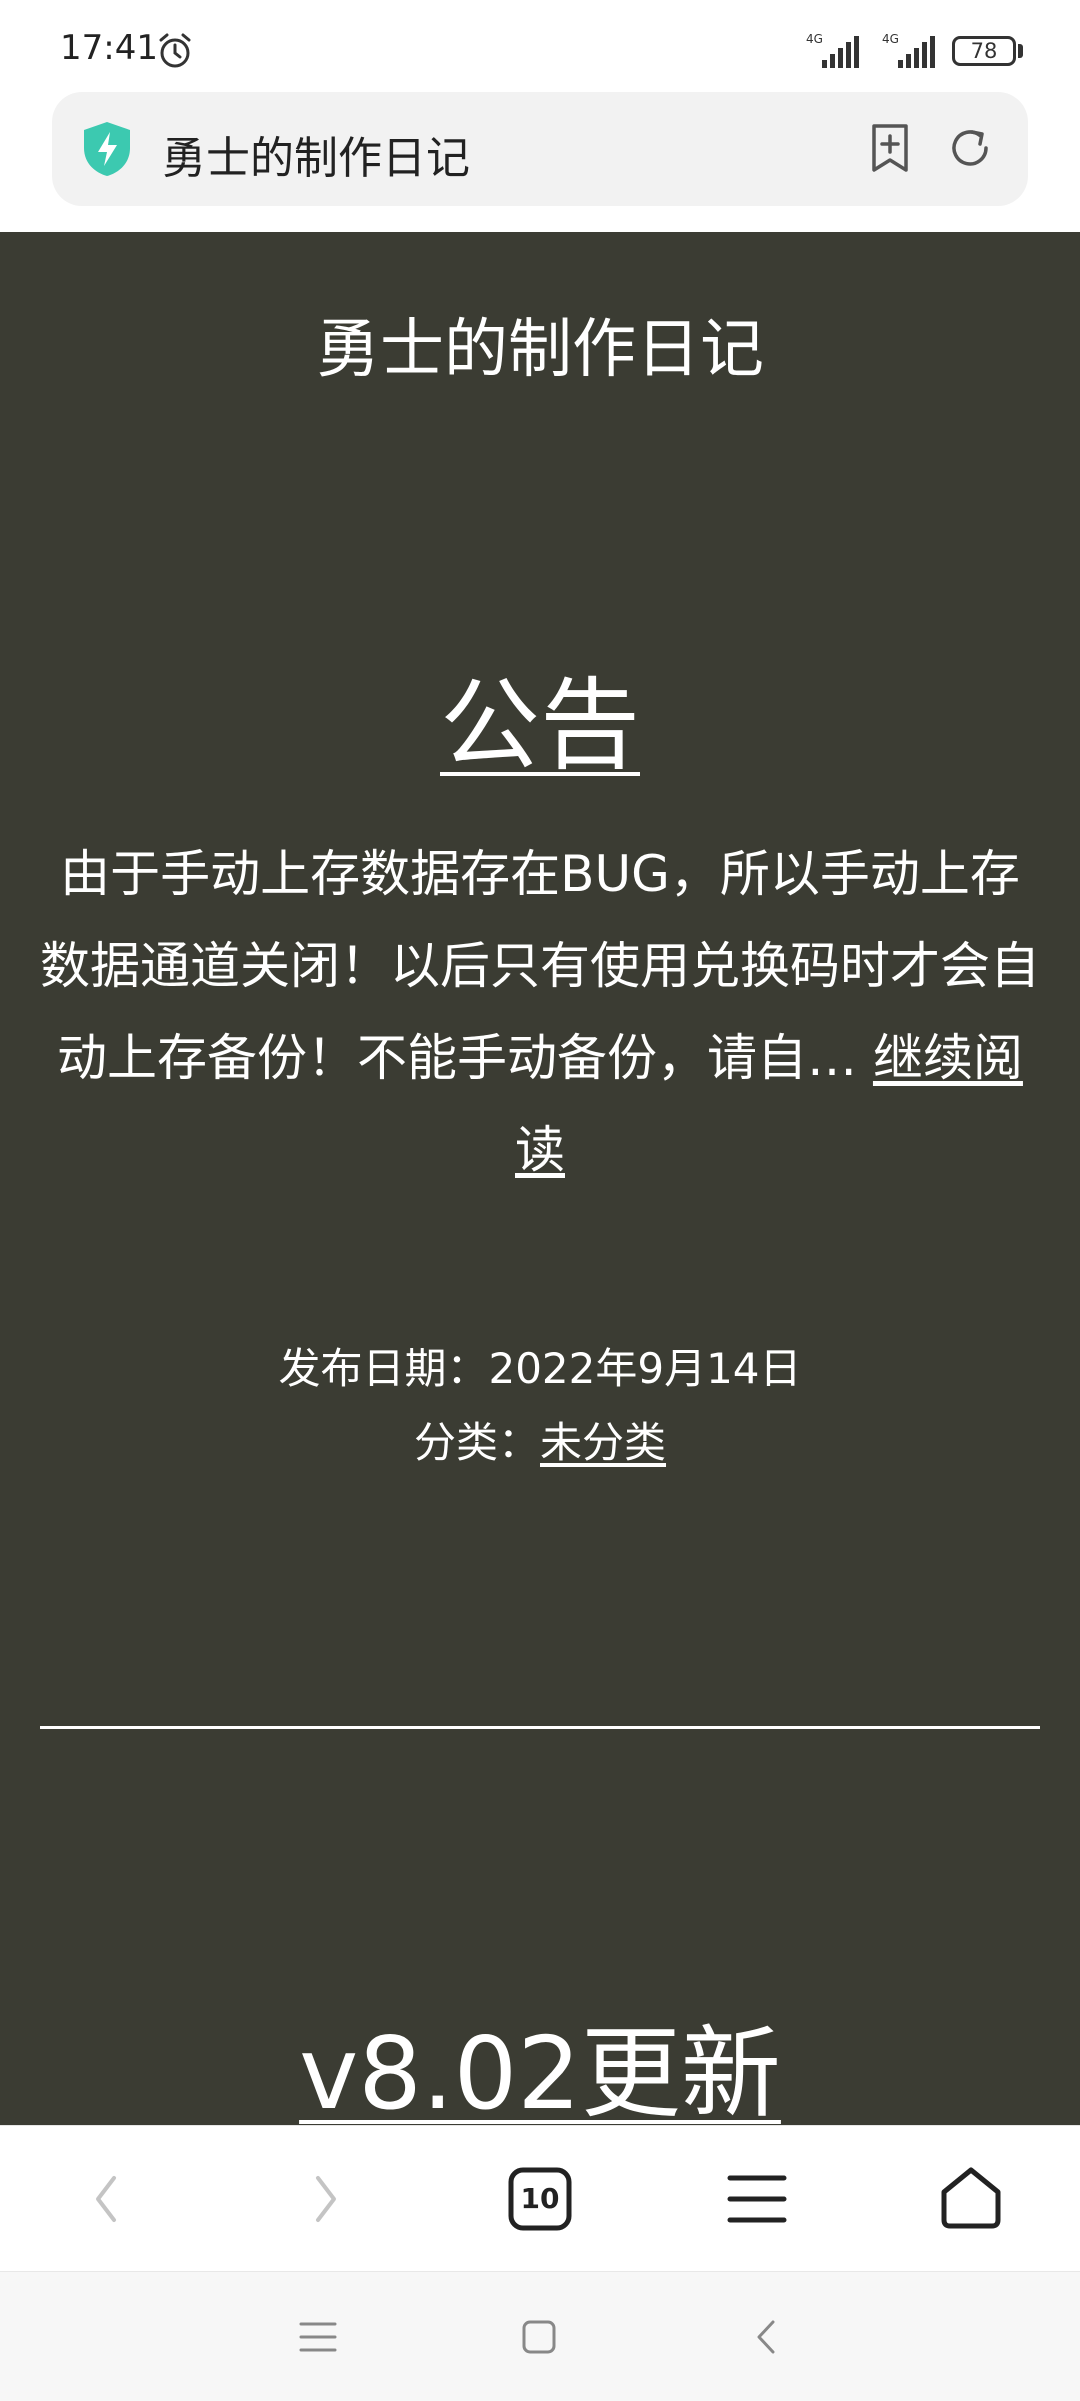  Describe the element at coordinates (970, 148) in the screenshot. I see `reload-icon` at that location.